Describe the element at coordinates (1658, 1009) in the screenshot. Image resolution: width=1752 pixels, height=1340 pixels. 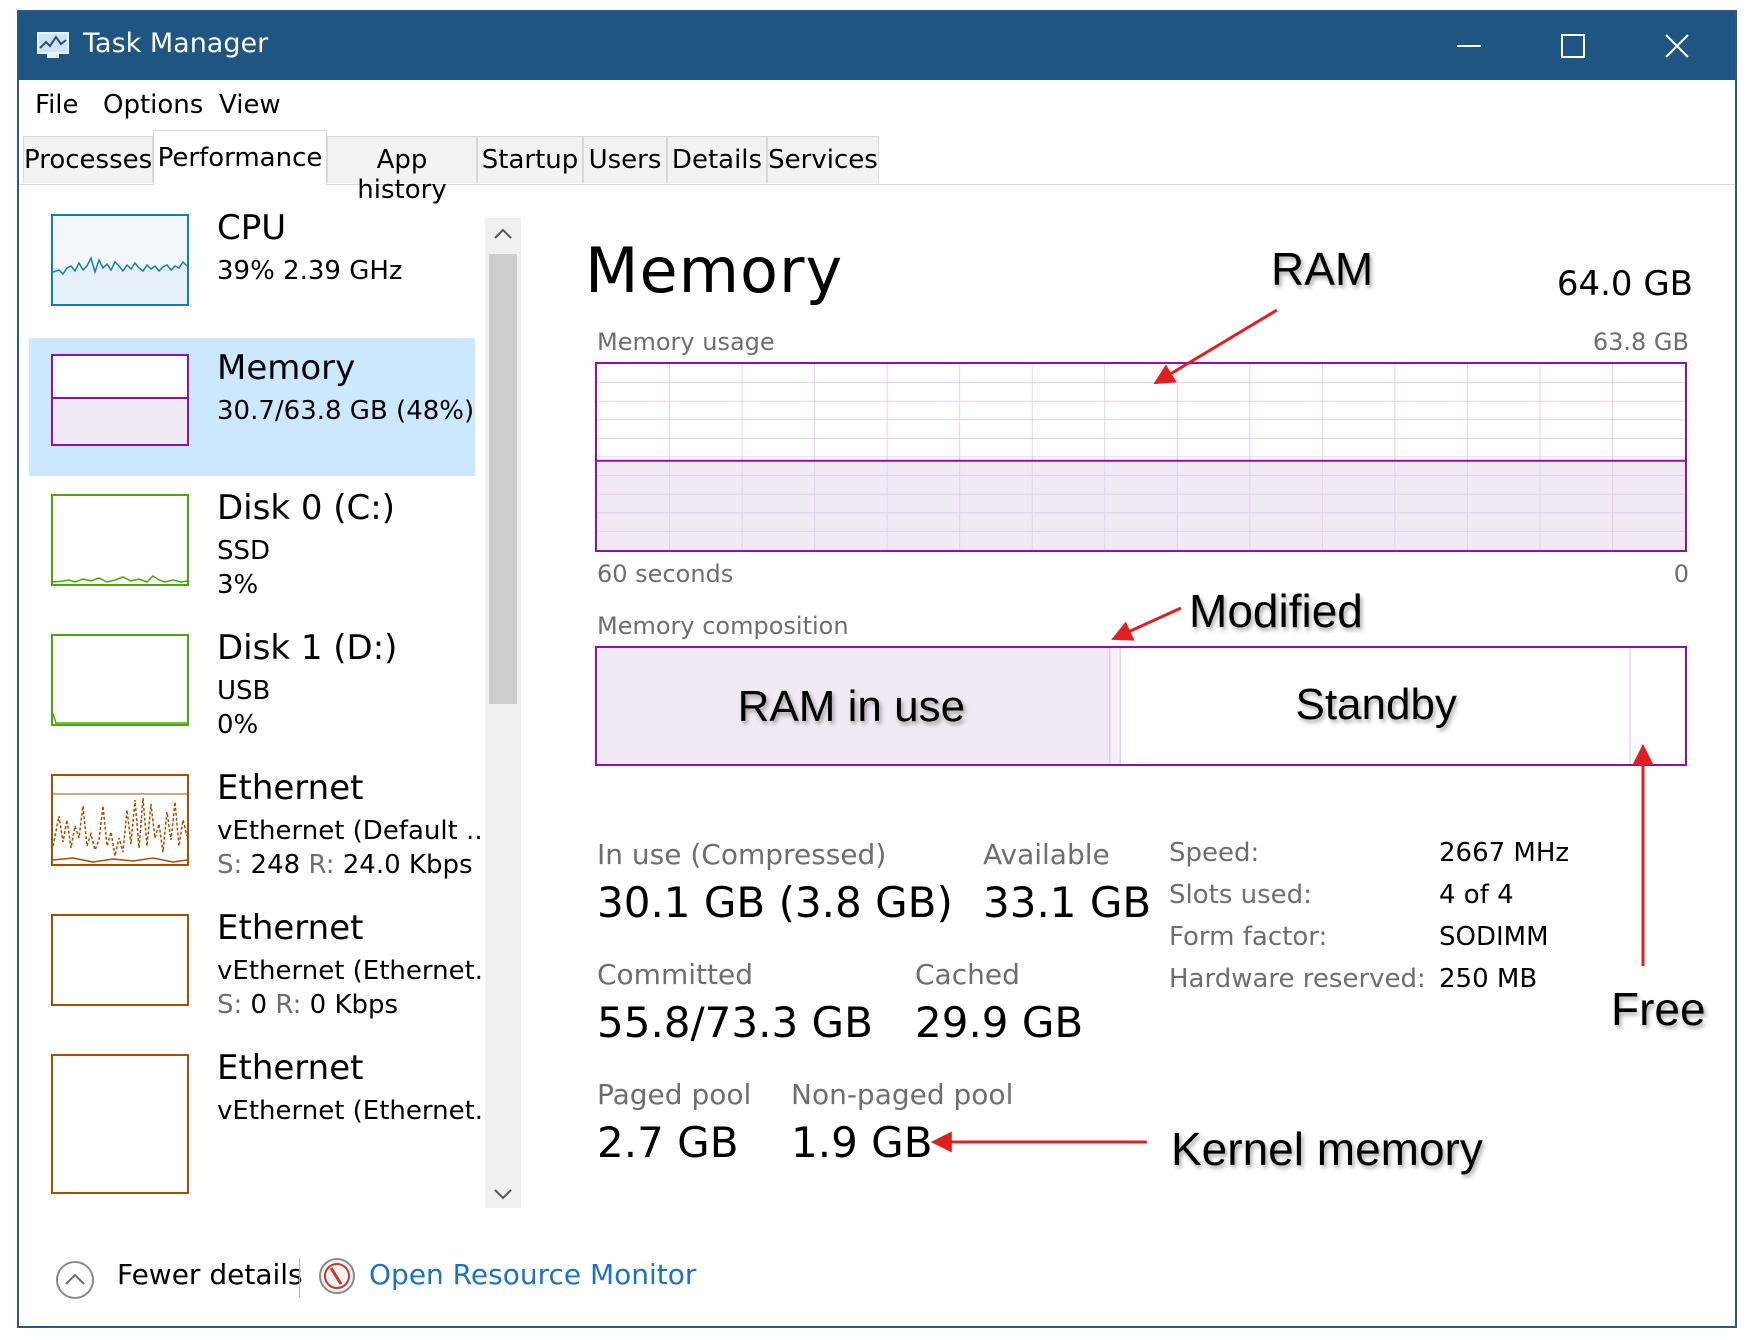
I see `annotation-free: Free` at that location.